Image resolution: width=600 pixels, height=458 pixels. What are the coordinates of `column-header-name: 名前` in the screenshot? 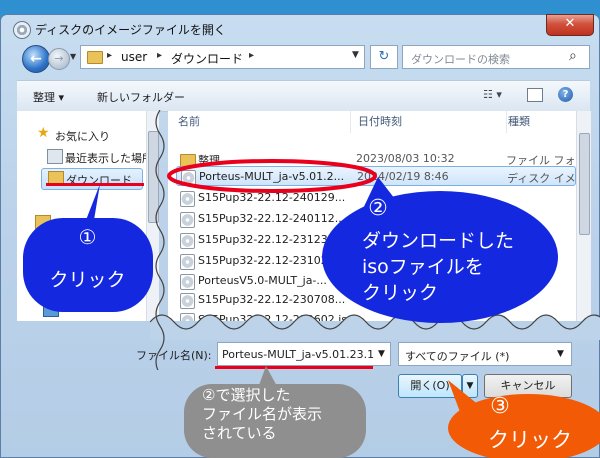 It's located at (264, 122).